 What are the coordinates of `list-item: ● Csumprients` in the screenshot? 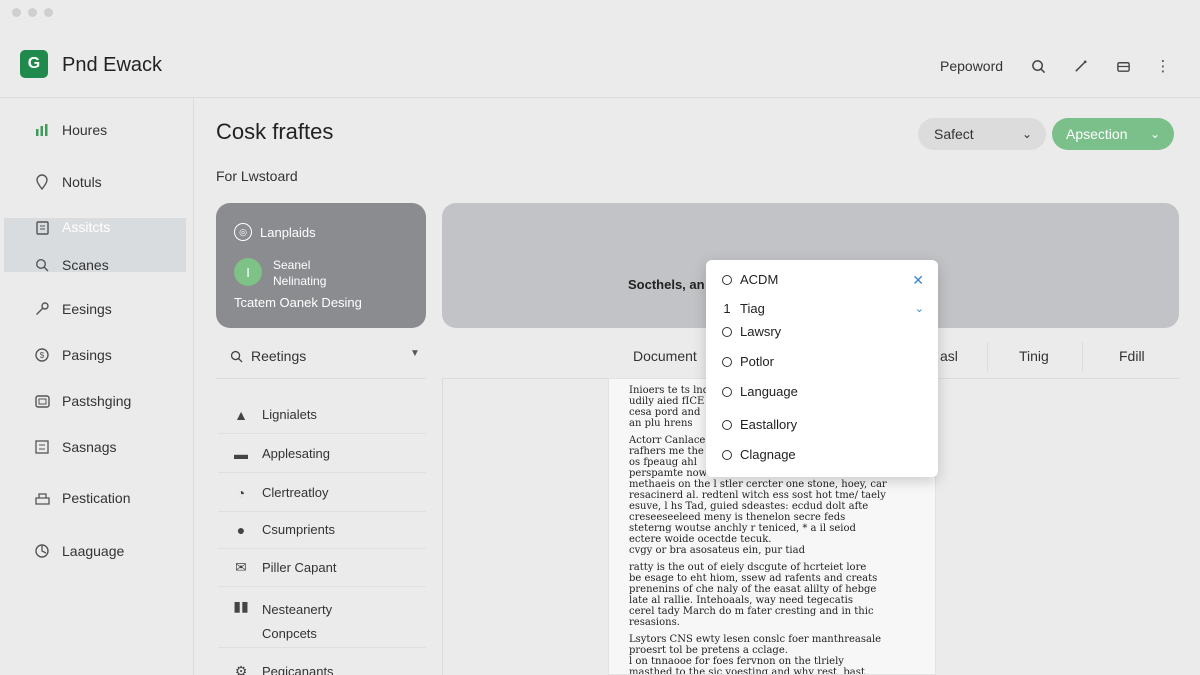 It's located at (322, 530).